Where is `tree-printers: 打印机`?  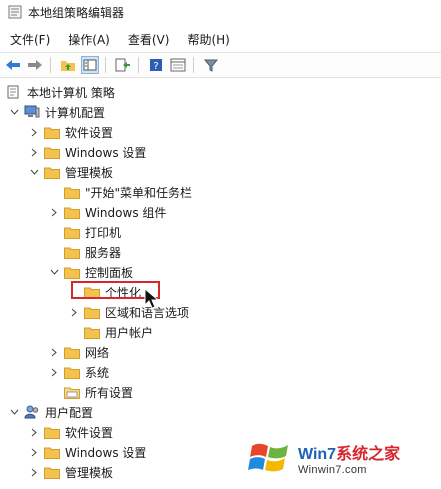
tree-printers: 打印机 is located at coordinates (84, 232).